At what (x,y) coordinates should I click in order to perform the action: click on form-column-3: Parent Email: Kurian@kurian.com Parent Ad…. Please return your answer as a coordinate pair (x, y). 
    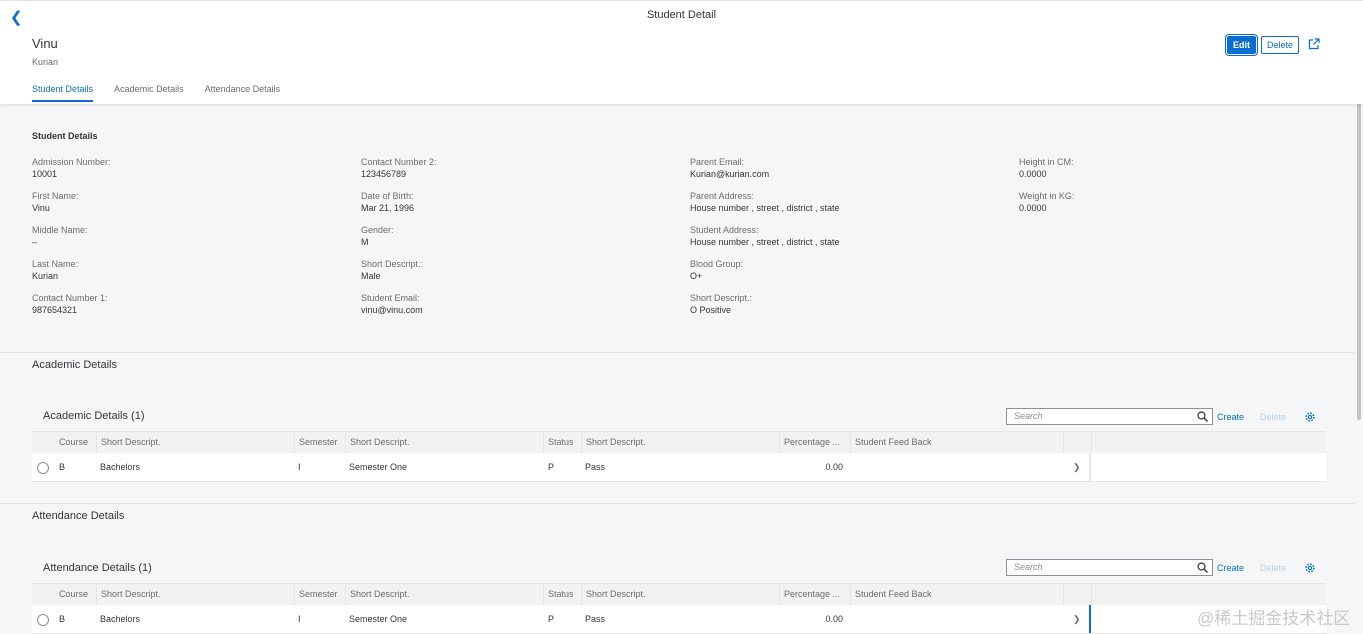
    Looking at the image, I should click on (840, 242).